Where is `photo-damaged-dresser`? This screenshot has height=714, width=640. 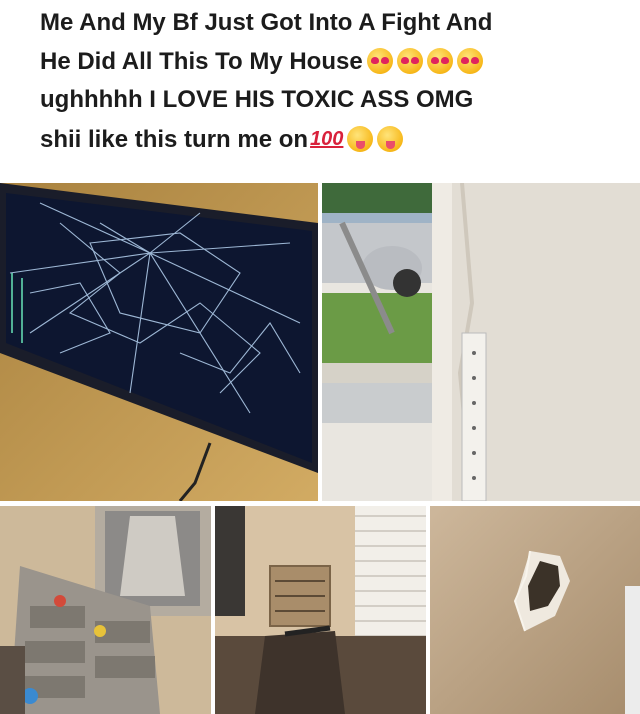
photo-damaged-dresser is located at coordinates (105, 610).